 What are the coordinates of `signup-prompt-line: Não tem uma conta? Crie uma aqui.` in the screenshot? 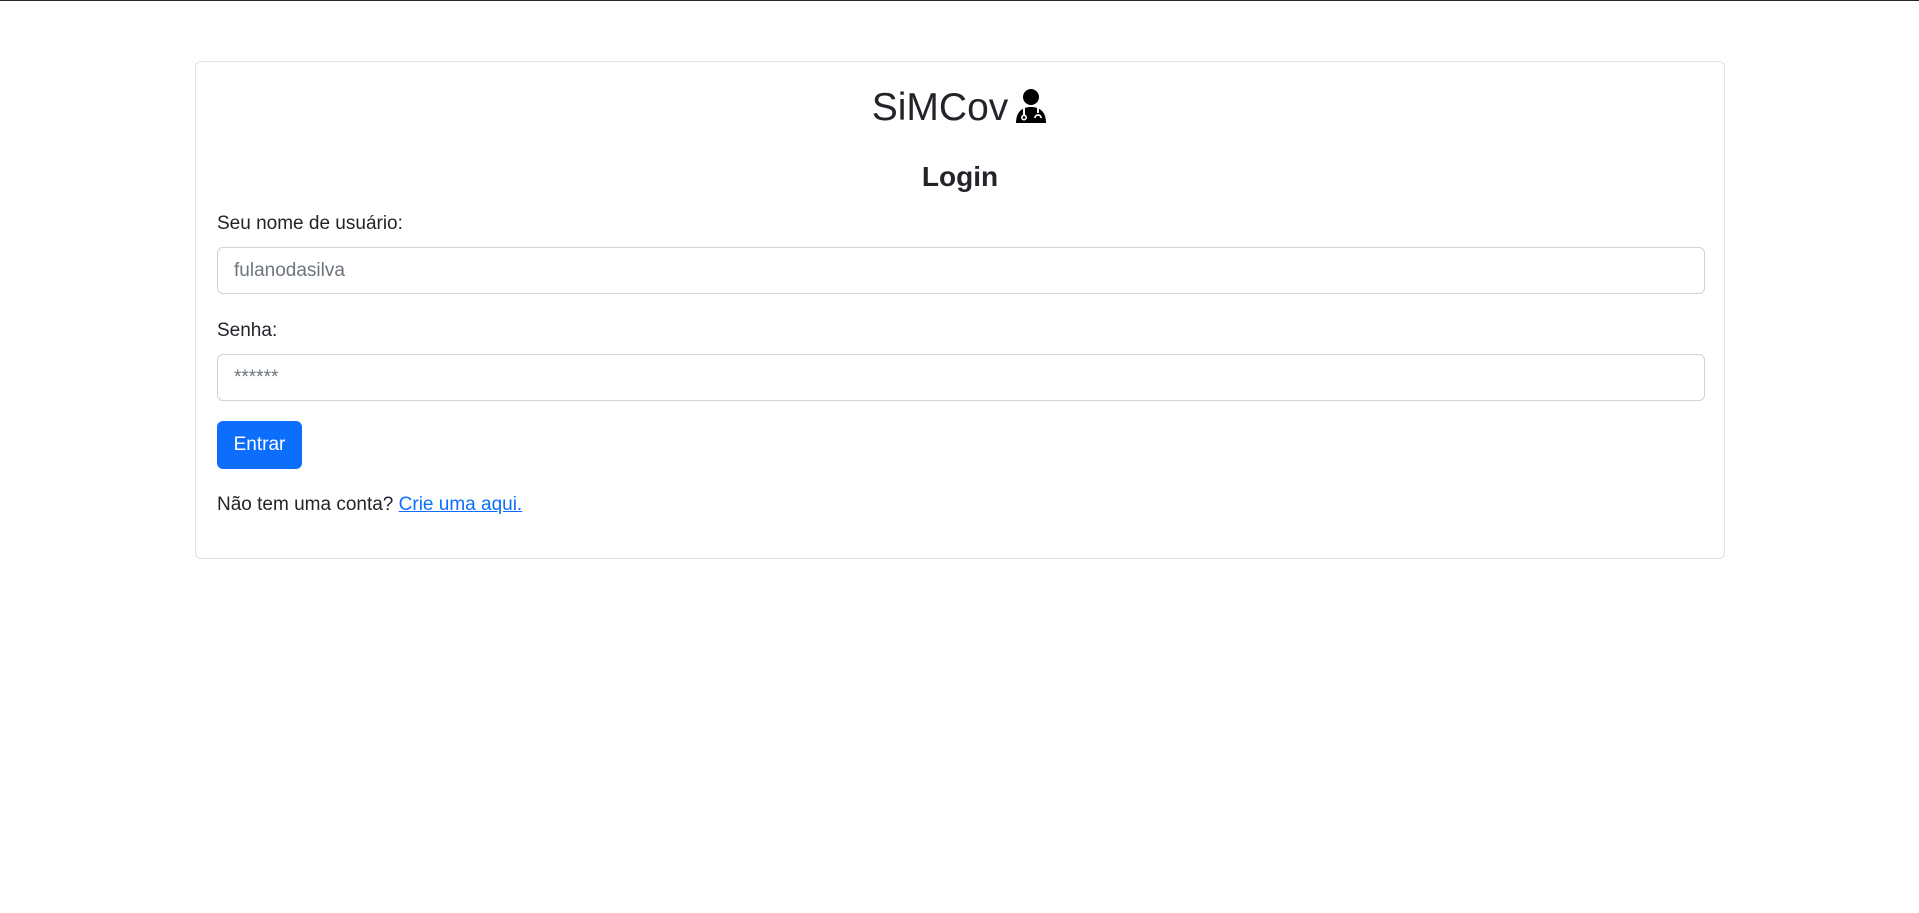 It's located at (369, 505).